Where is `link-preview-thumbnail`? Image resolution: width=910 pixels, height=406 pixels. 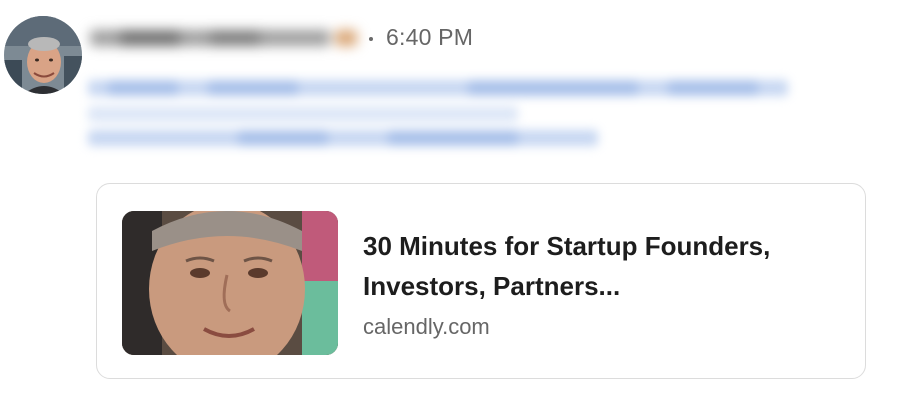
link-preview-thumbnail is located at coordinates (230, 283).